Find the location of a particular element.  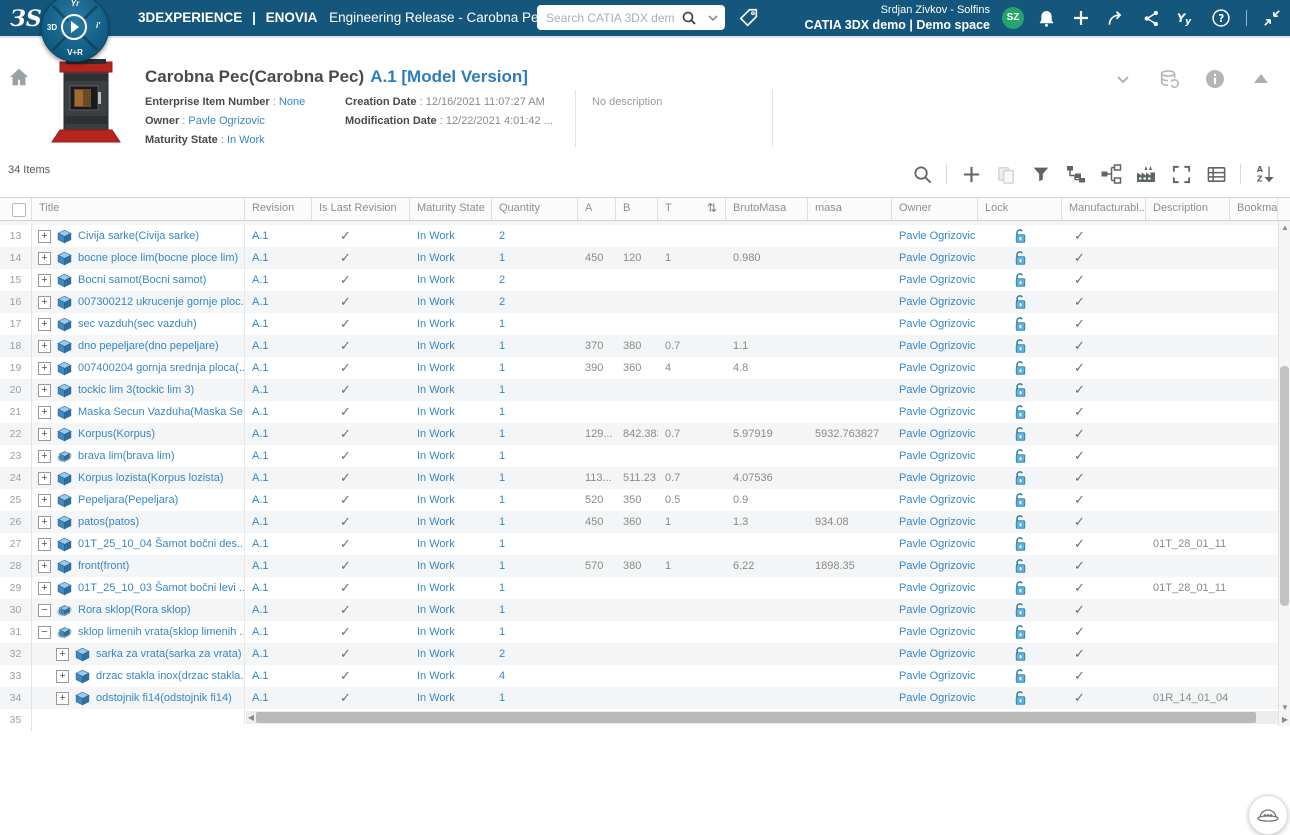

notifications-bell-icon is located at coordinates (1046, 18).